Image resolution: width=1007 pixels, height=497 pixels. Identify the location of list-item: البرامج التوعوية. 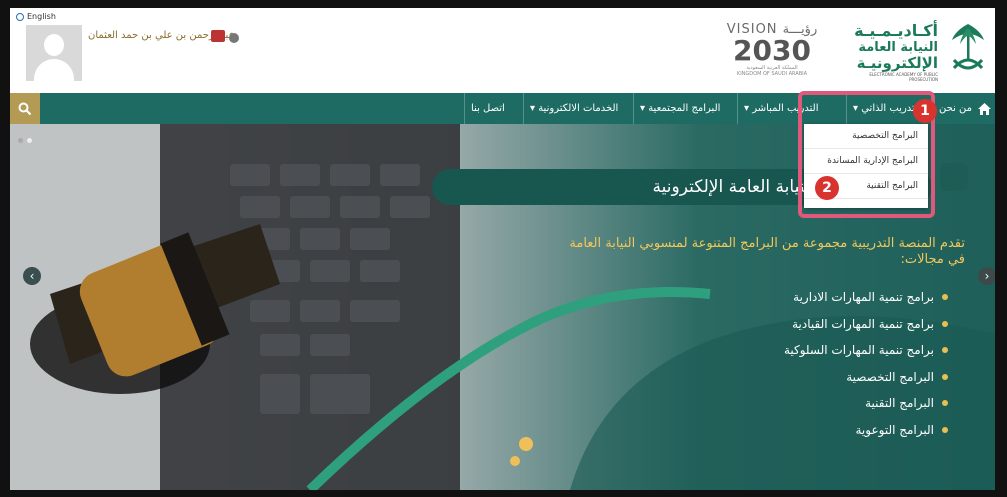
(809, 430).